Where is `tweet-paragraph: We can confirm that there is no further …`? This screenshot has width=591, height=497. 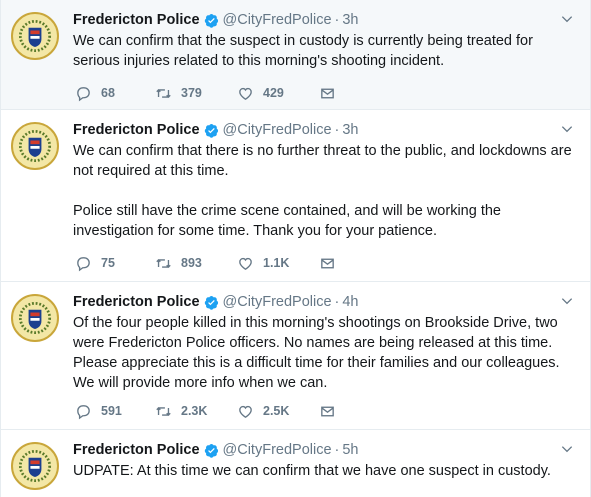 tweet-paragraph: We can confirm that there is no further … is located at coordinates (322, 161).